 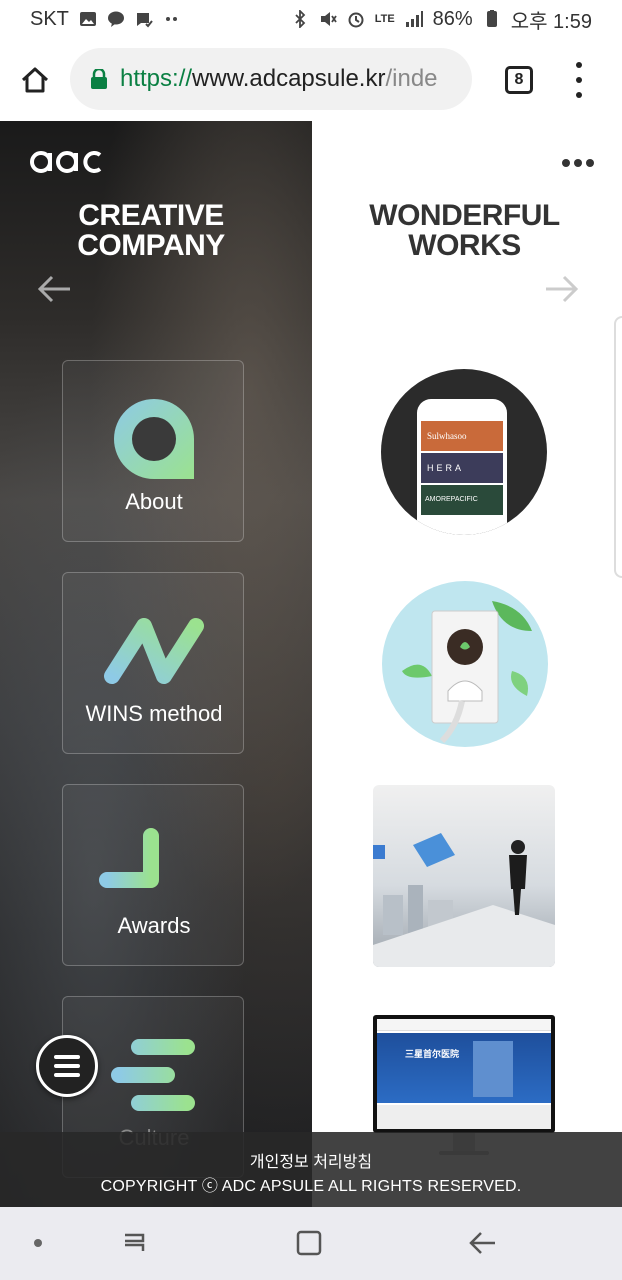 I want to click on smart-plug-work, so click(x=465, y=664).